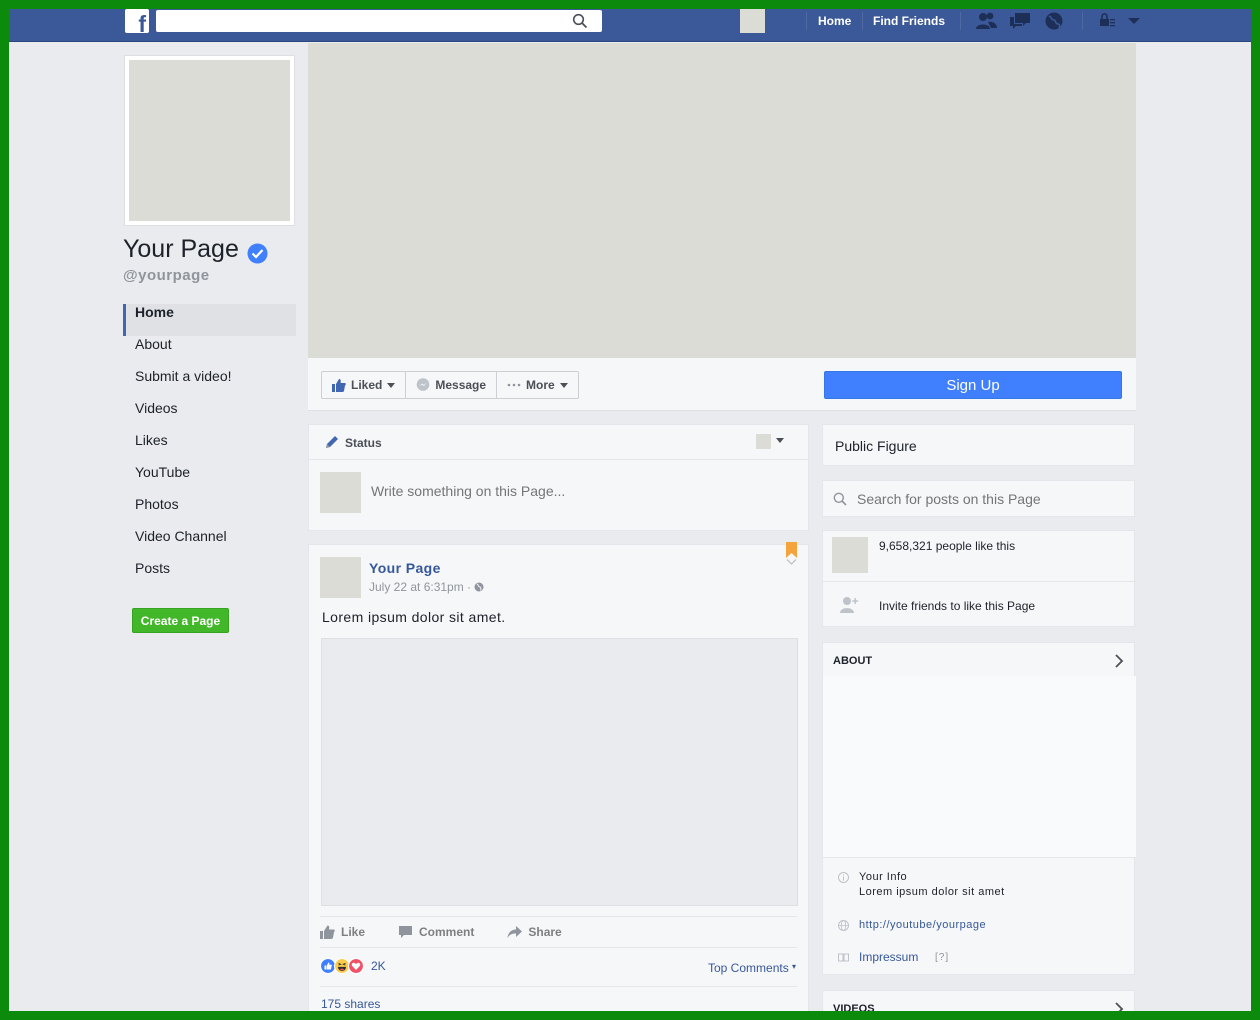 The height and width of the screenshot is (1020, 1260). Describe the element at coordinates (340, 577) in the screenshot. I see `post-author-avatar` at that location.